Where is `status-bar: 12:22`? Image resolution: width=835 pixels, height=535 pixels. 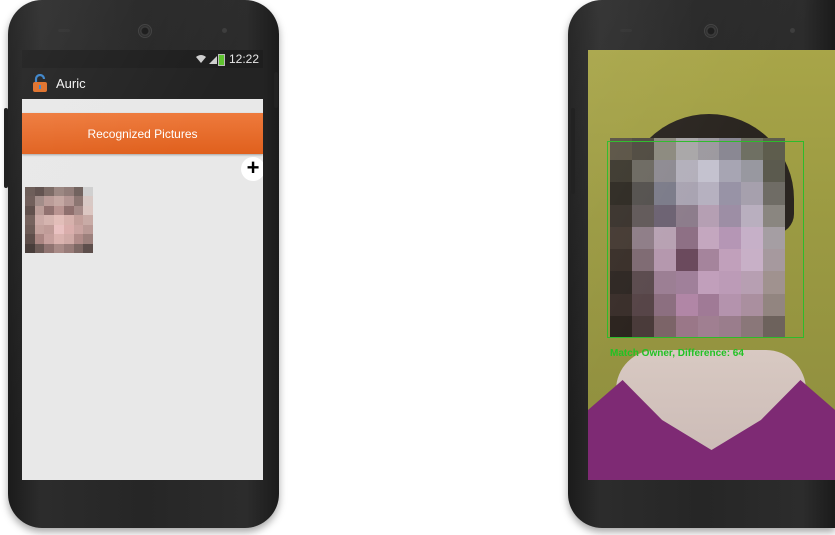 status-bar: 12:22 is located at coordinates (142, 59).